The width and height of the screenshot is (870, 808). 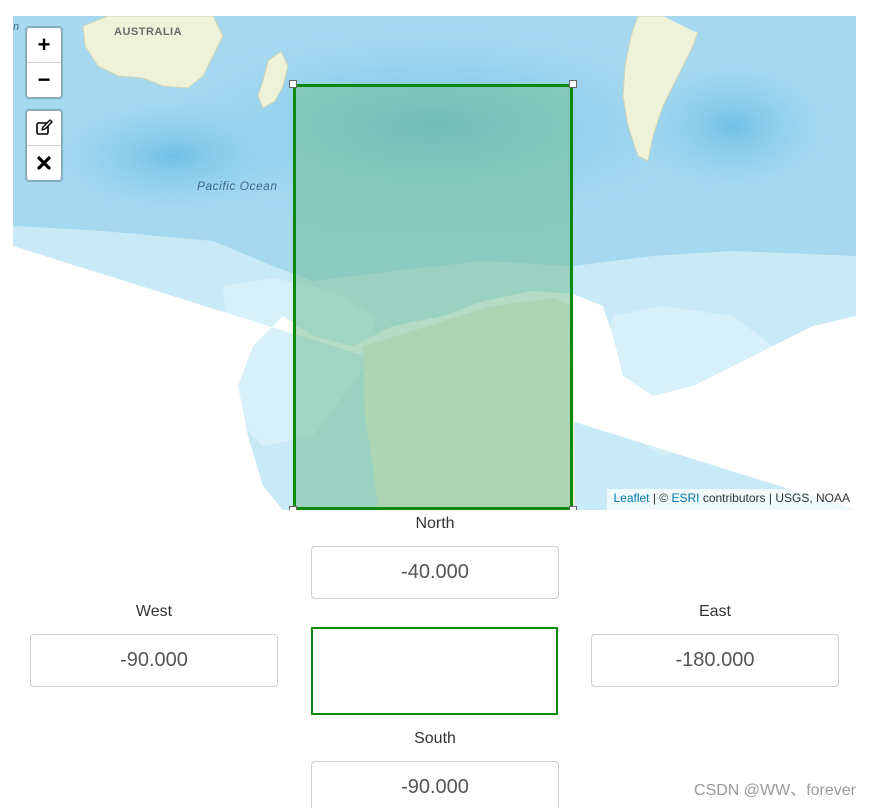 I want to click on draw-edit-toolbar, so click(x=44, y=145).